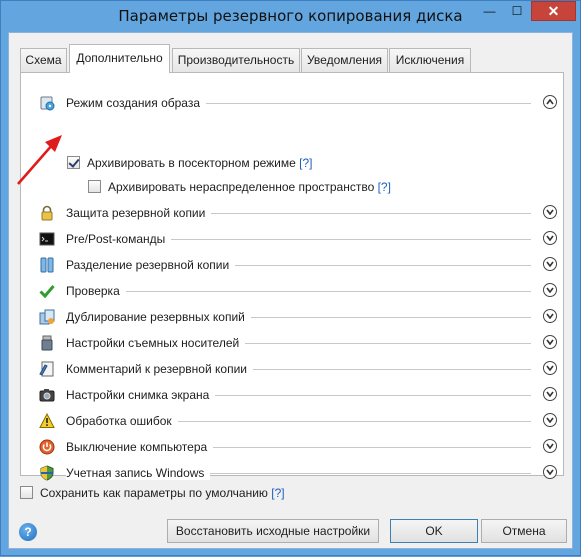 This screenshot has height=557, width=581. I want to click on save-as-default-option: Сохранить как параметры по умолчанию [?], so click(162, 493).